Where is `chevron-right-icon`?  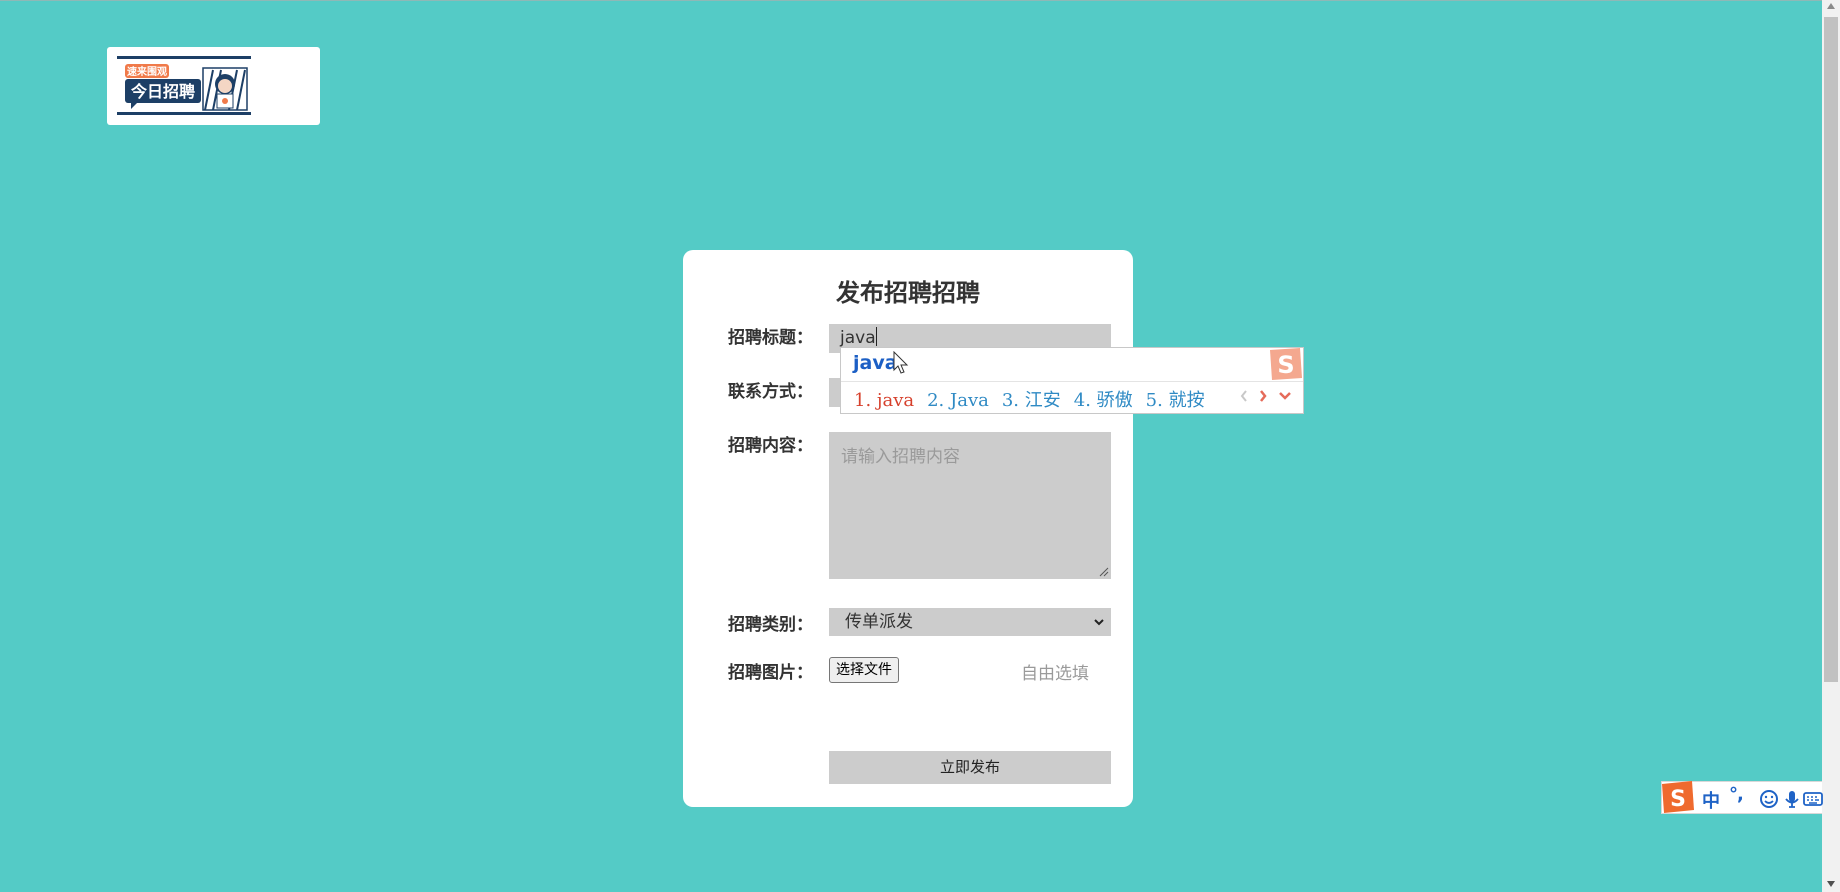
chevron-right-icon is located at coordinates (1263, 396).